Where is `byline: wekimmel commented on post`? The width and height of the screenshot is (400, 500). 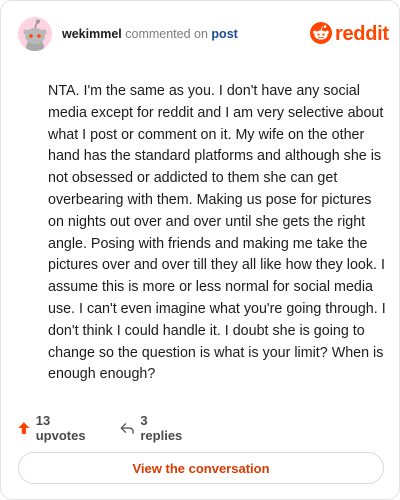
byline: wekimmel commented on post is located at coordinates (150, 34).